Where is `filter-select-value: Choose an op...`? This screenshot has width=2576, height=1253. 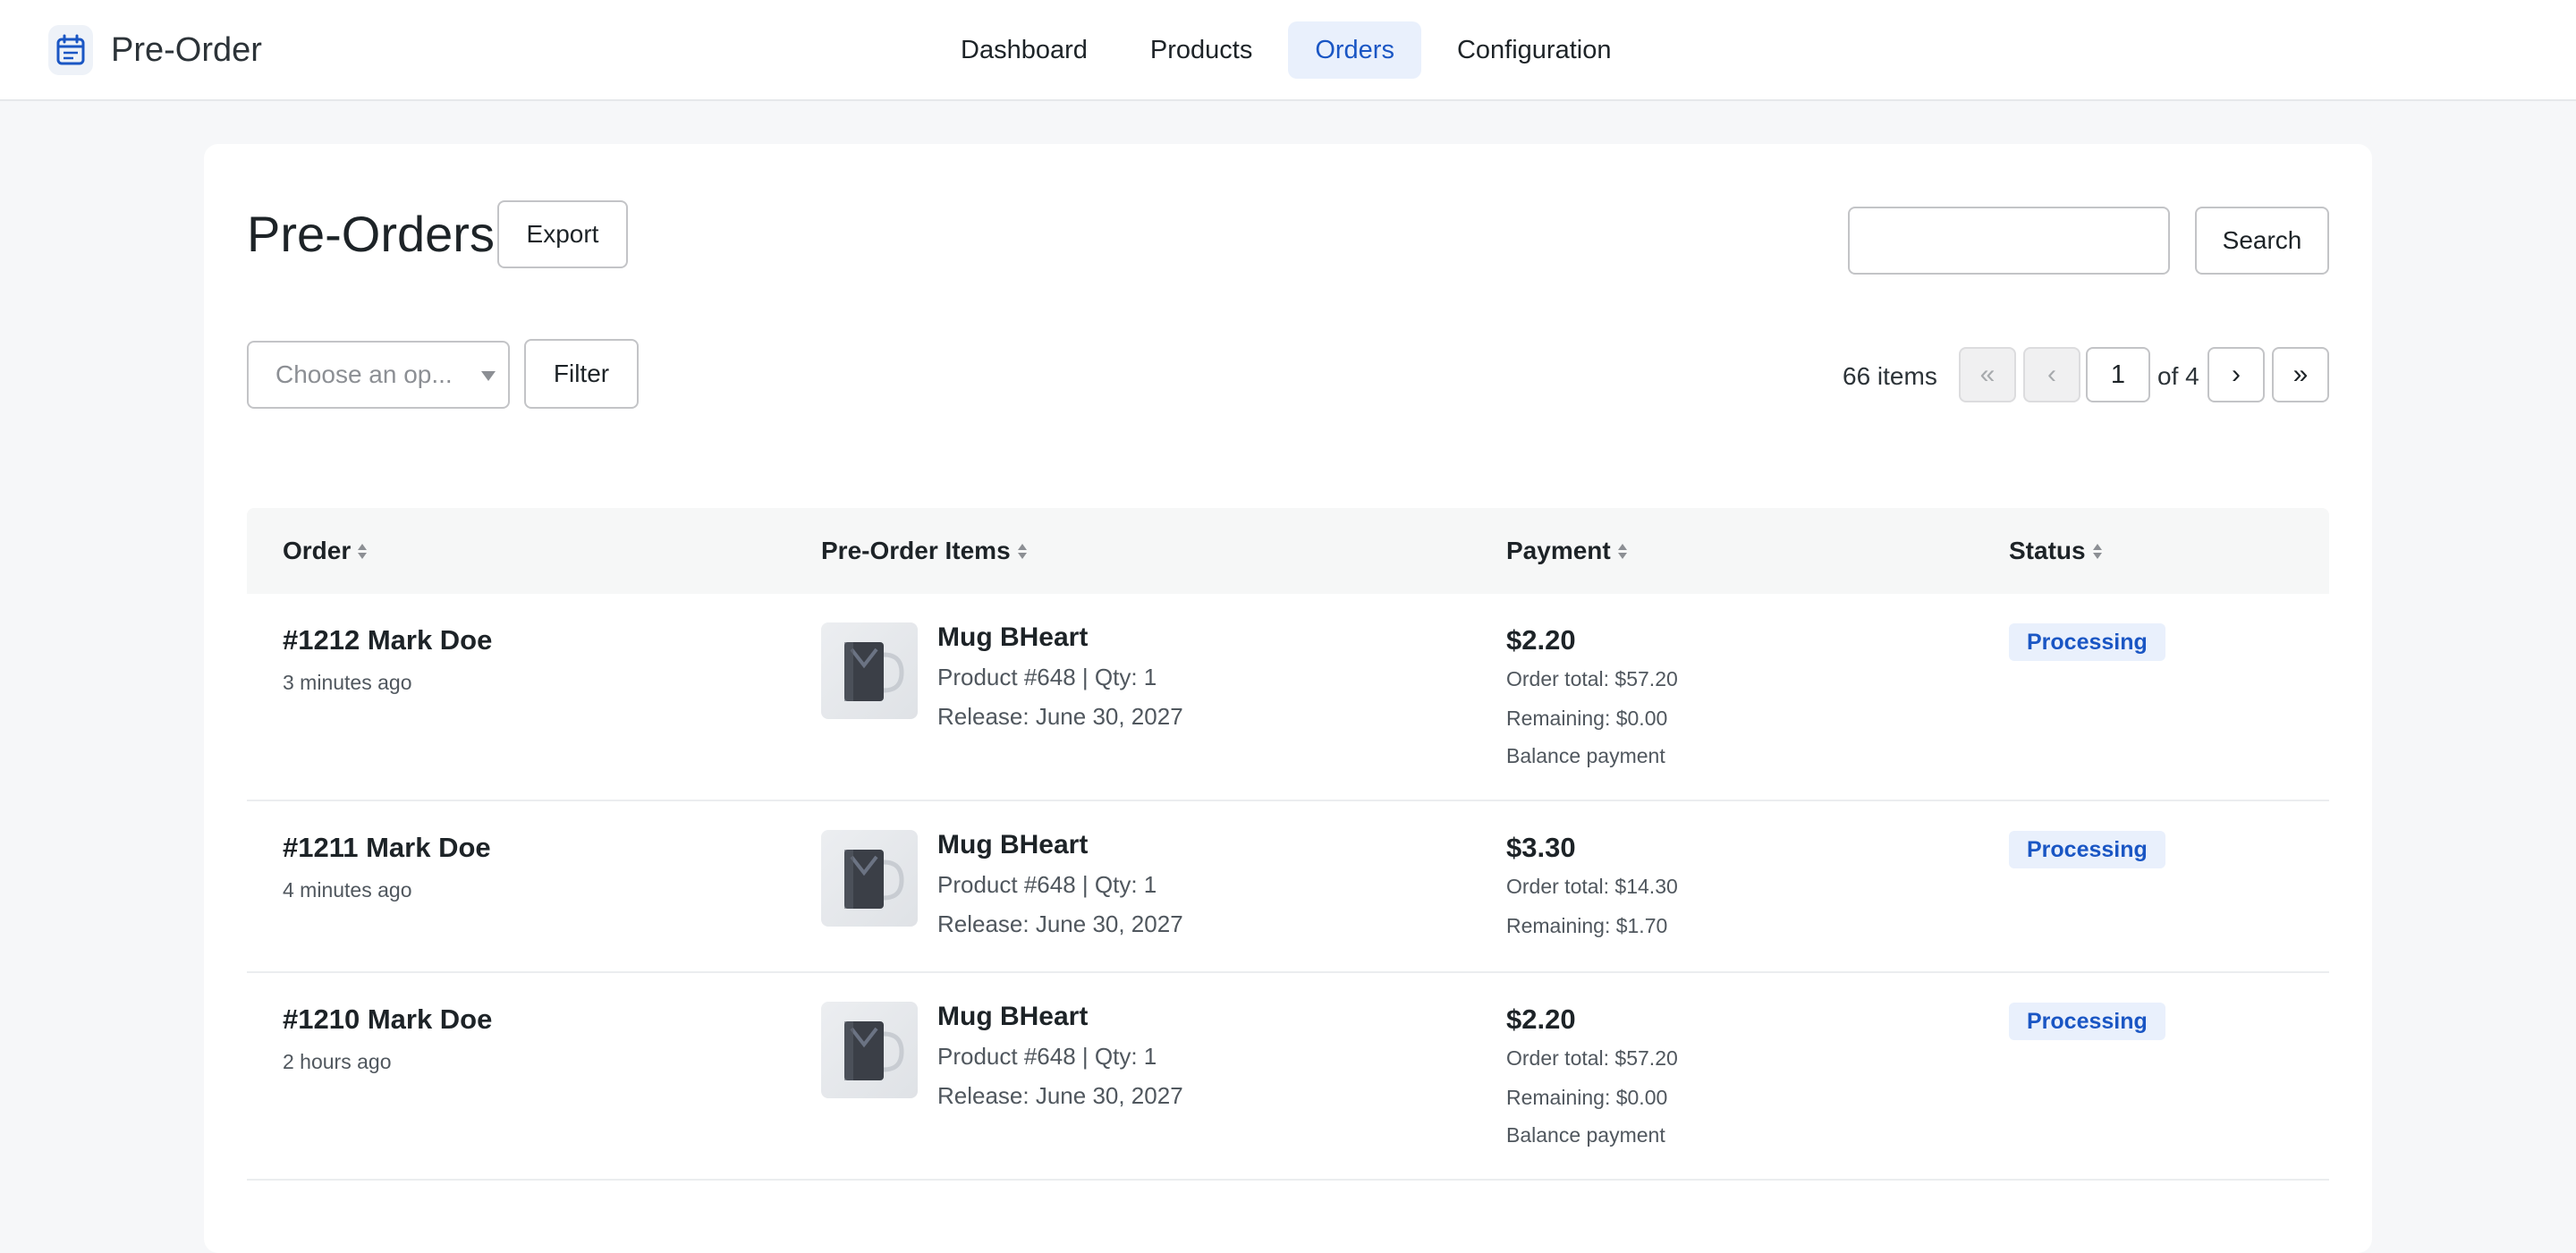 filter-select-value: Choose an op... is located at coordinates (364, 374).